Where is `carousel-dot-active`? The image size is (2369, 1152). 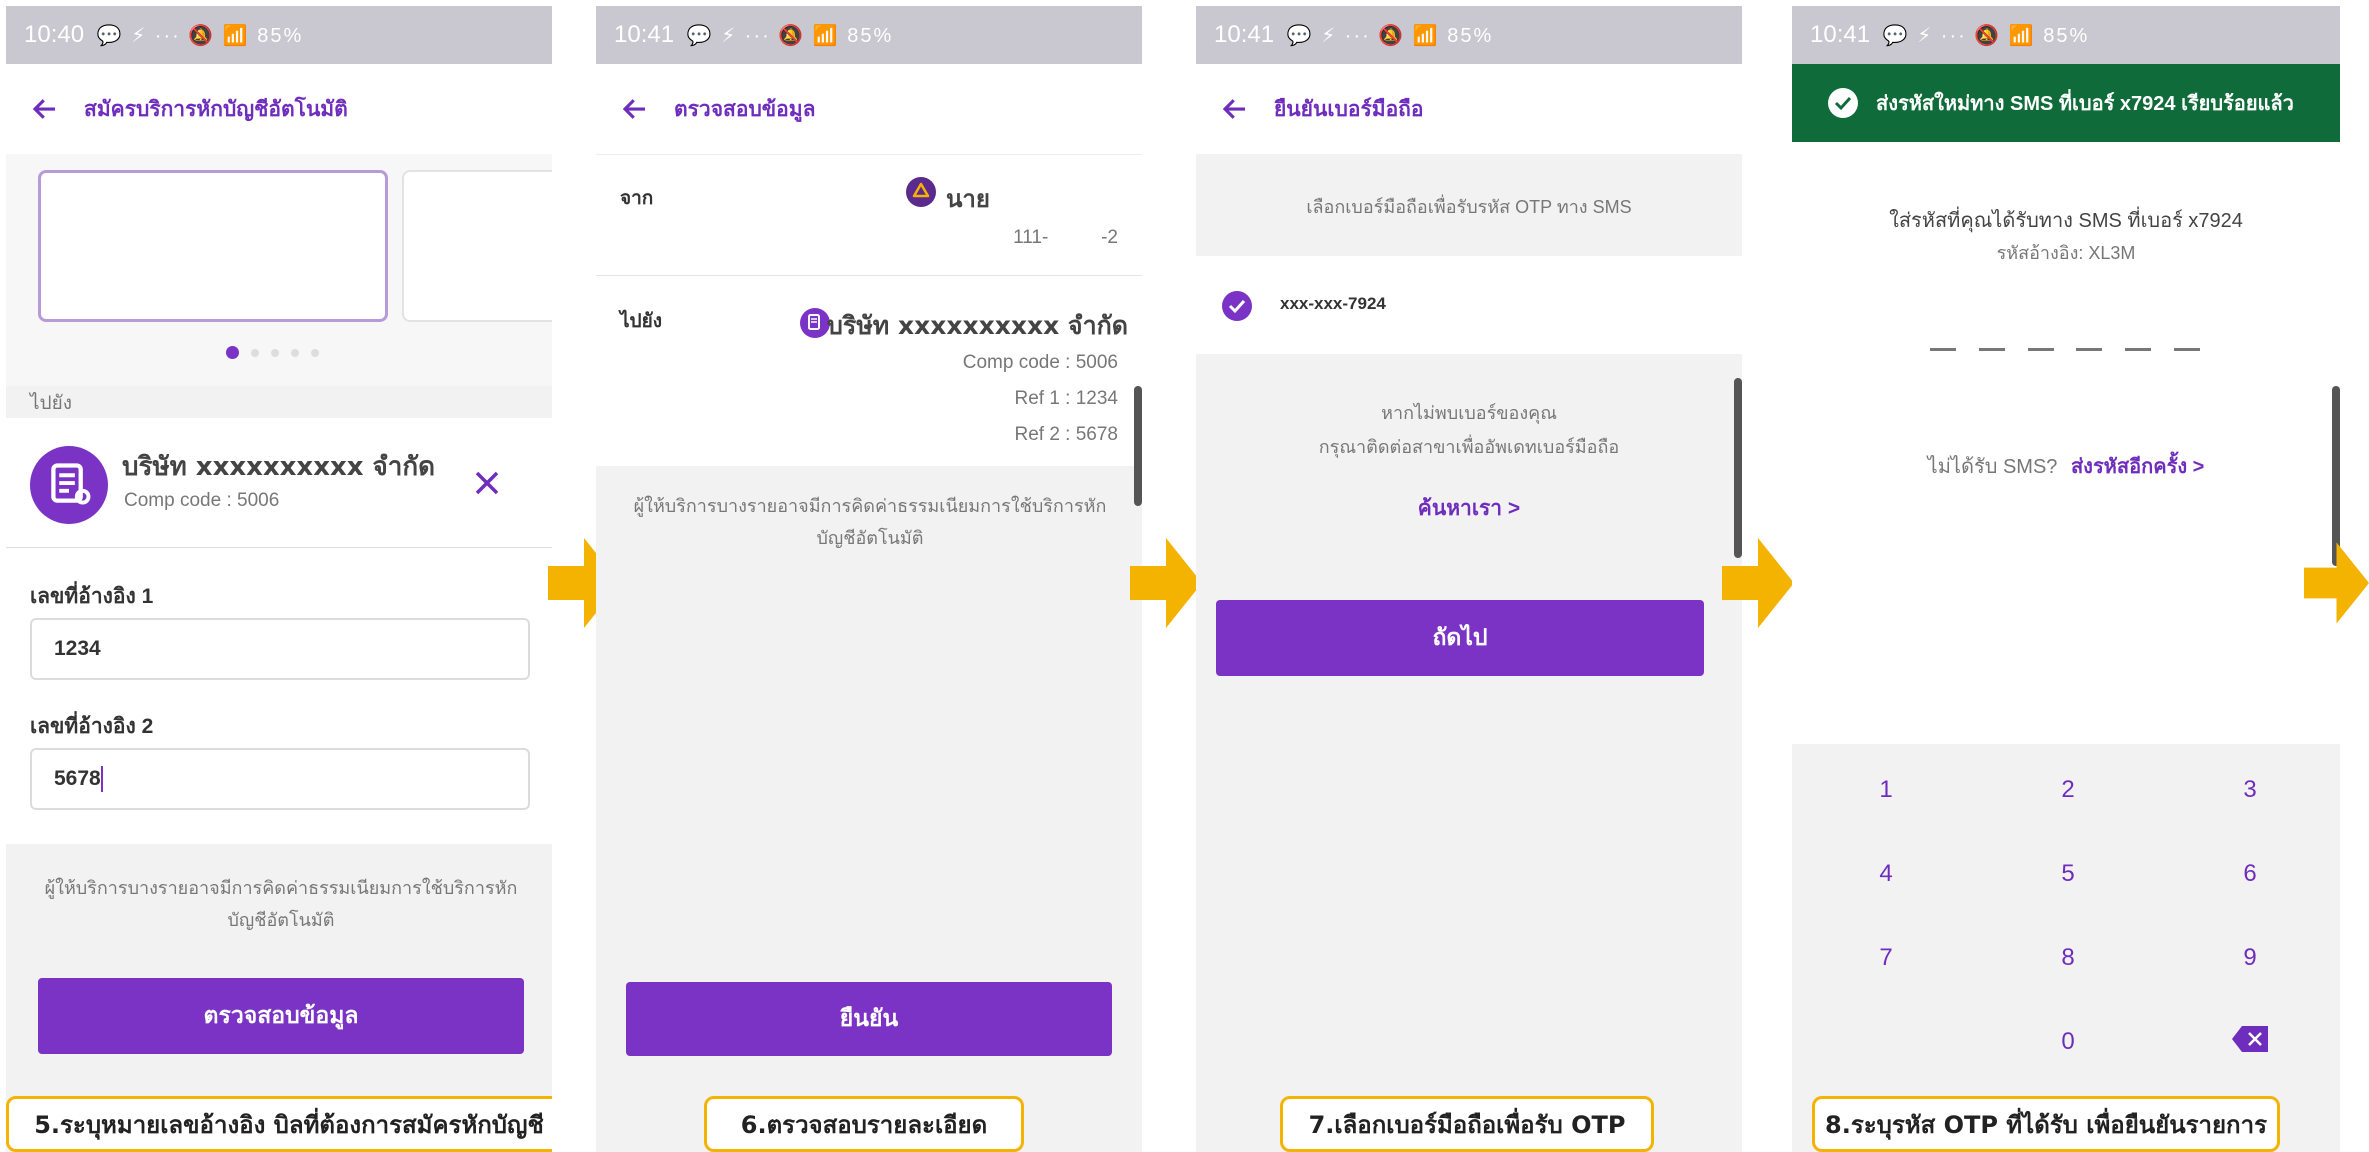 carousel-dot-active is located at coordinates (232, 353).